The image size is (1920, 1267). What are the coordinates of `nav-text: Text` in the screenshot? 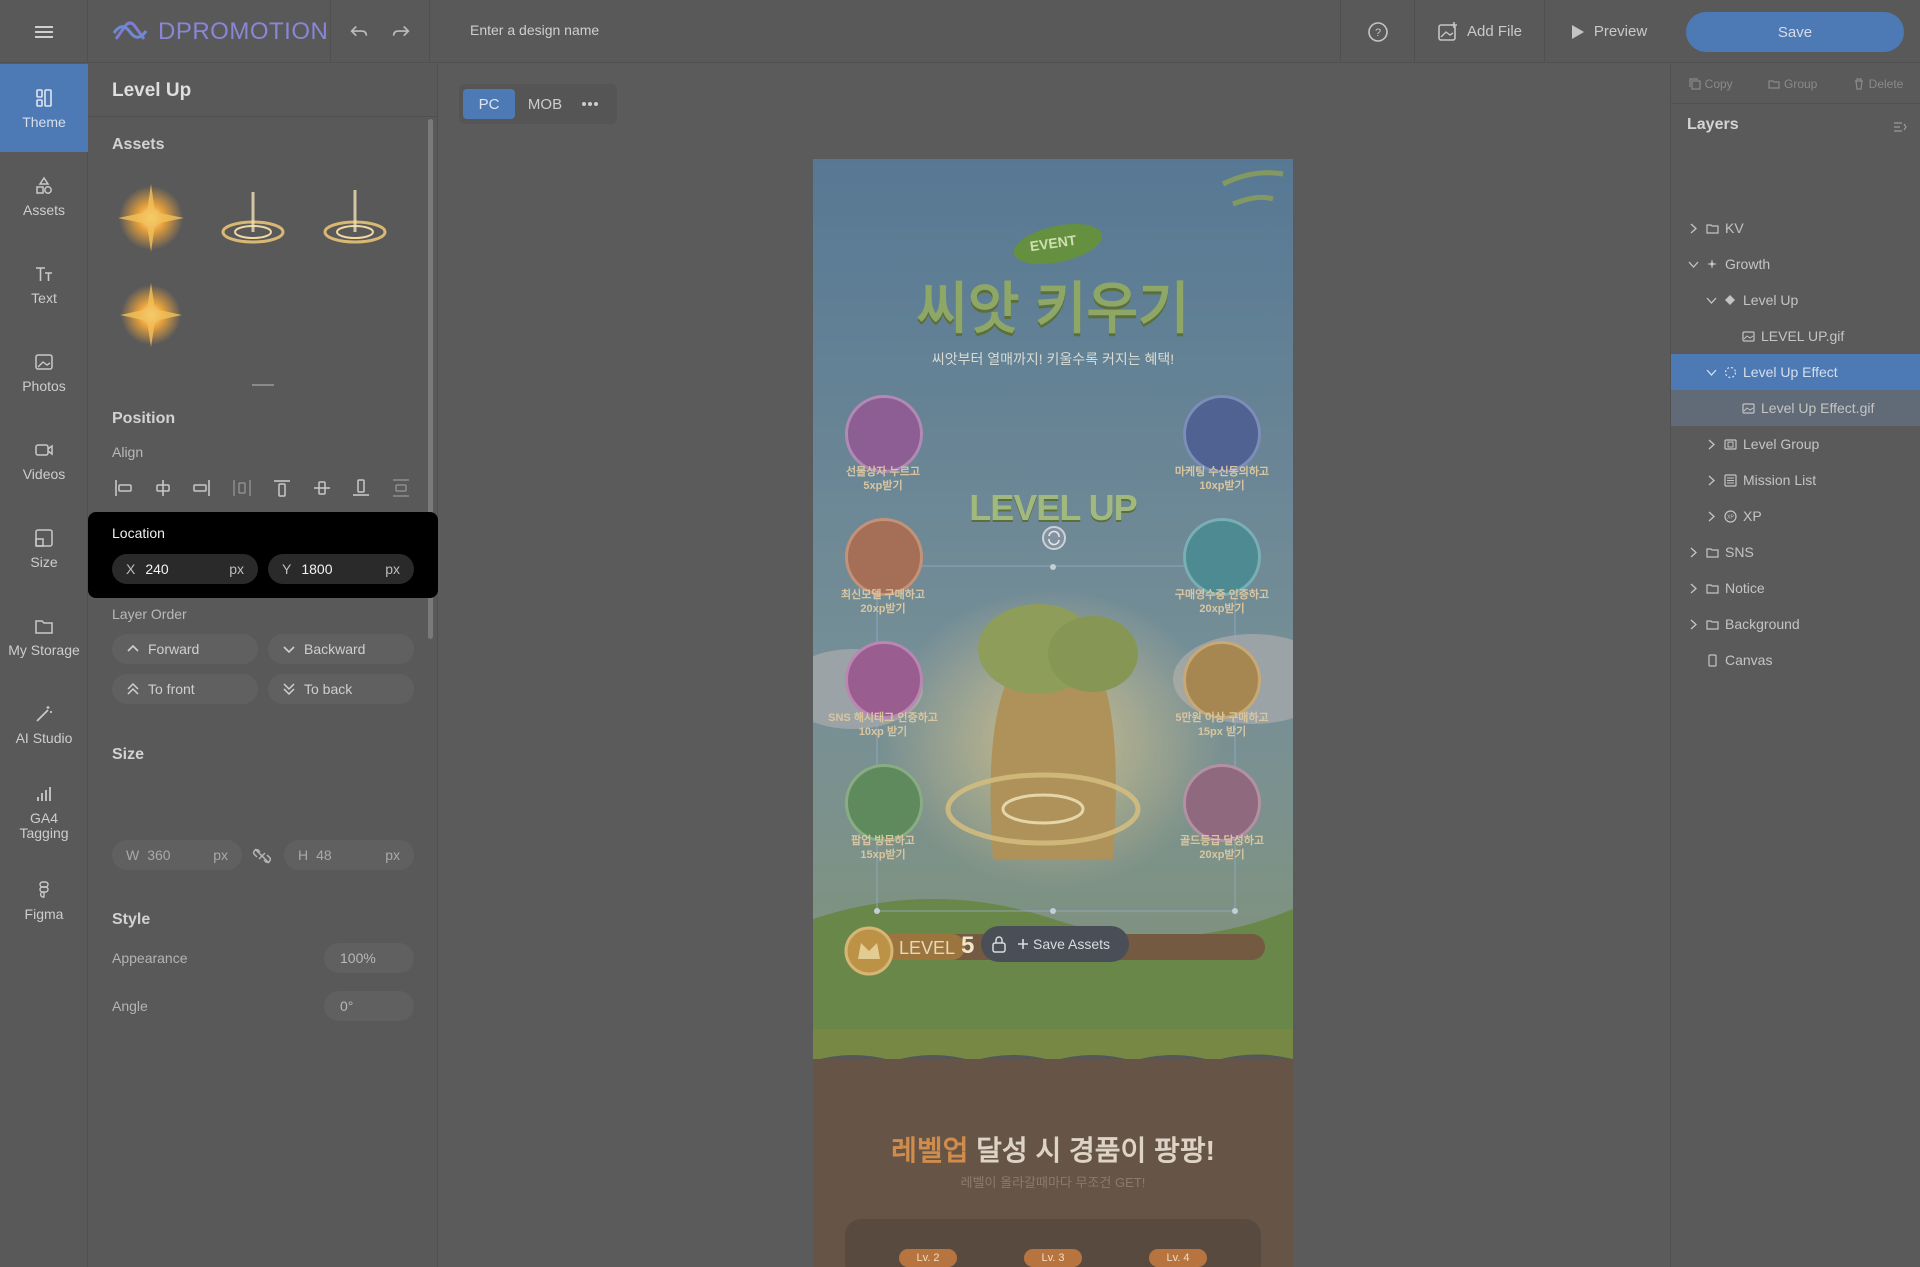 It's located at (44, 284).